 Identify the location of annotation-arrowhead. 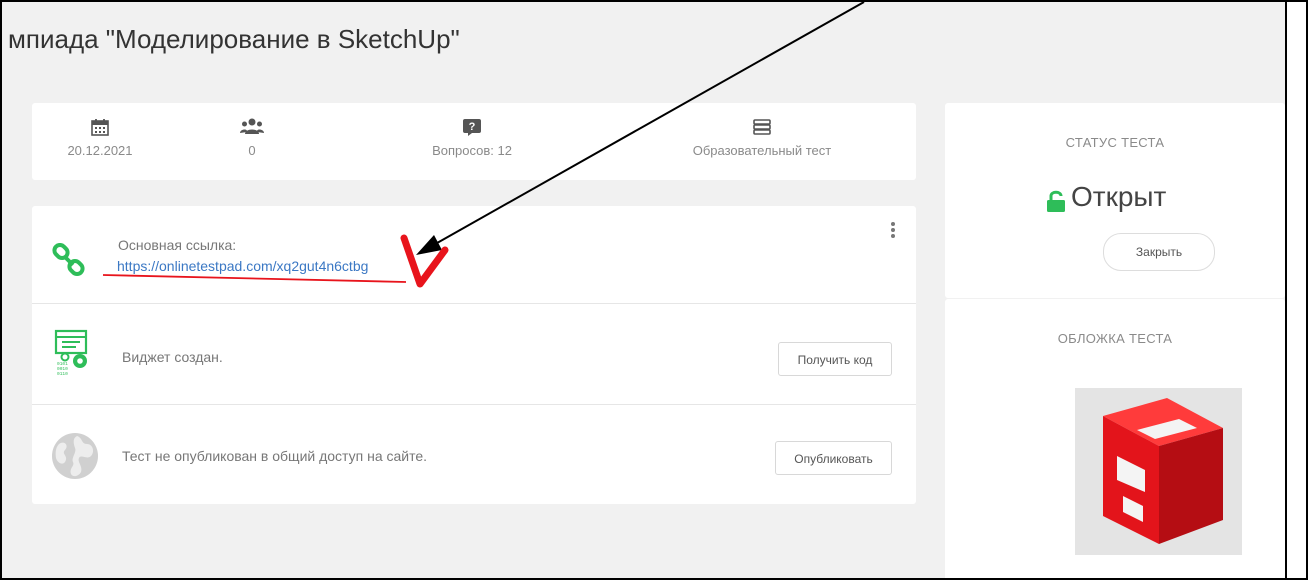
(429, 245).